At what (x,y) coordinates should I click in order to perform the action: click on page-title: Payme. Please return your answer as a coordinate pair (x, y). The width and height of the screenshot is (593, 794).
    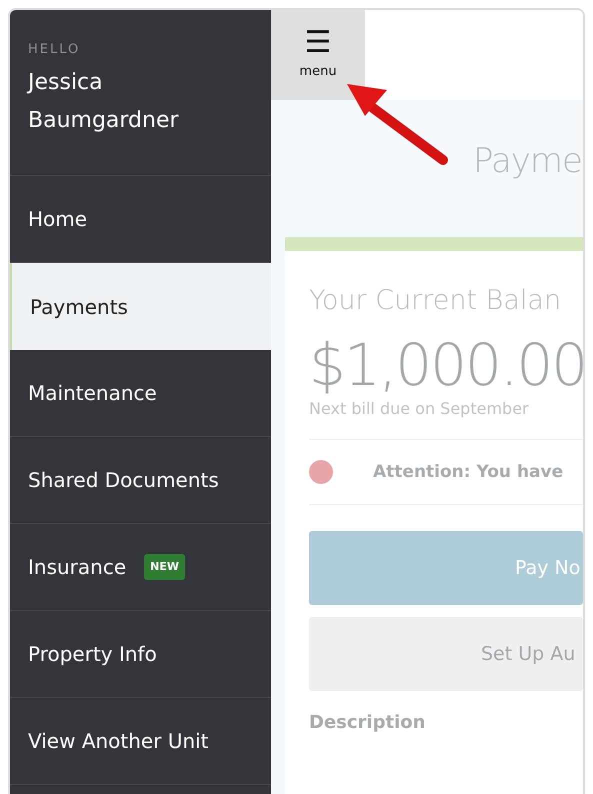
    Looking at the image, I should click on (527, 161).